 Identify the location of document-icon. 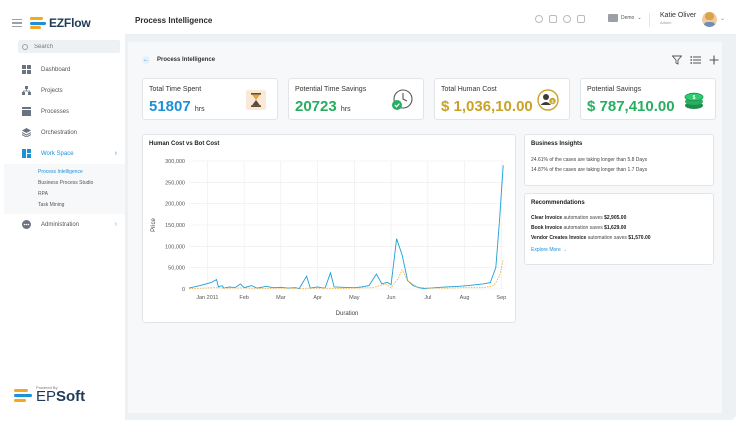
(553, 19).